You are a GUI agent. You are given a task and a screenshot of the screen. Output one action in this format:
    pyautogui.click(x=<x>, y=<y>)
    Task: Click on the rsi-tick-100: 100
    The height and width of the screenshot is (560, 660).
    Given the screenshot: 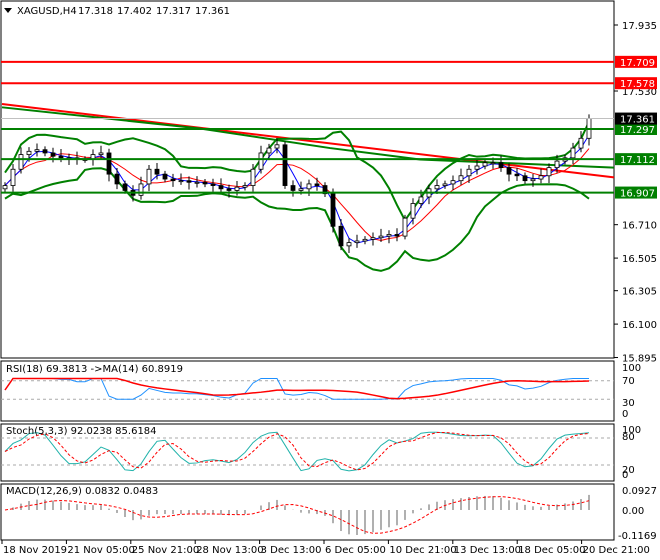 What is the action you would take?
    pyautogui.click(x=631, y=368)
    